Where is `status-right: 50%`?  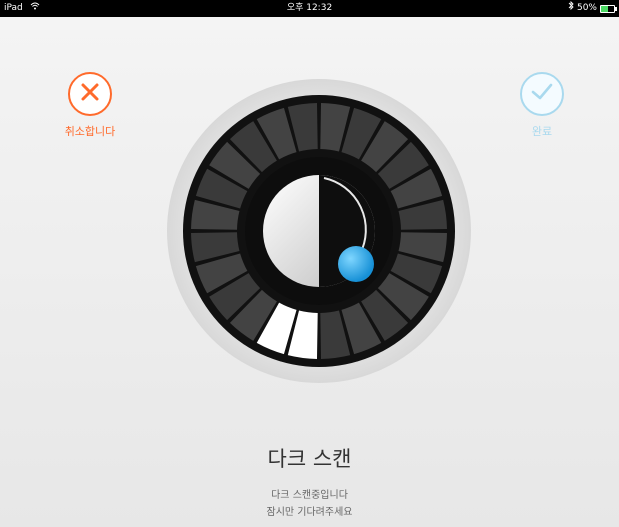 status-right: 50% is located at coordinates (592, 8).